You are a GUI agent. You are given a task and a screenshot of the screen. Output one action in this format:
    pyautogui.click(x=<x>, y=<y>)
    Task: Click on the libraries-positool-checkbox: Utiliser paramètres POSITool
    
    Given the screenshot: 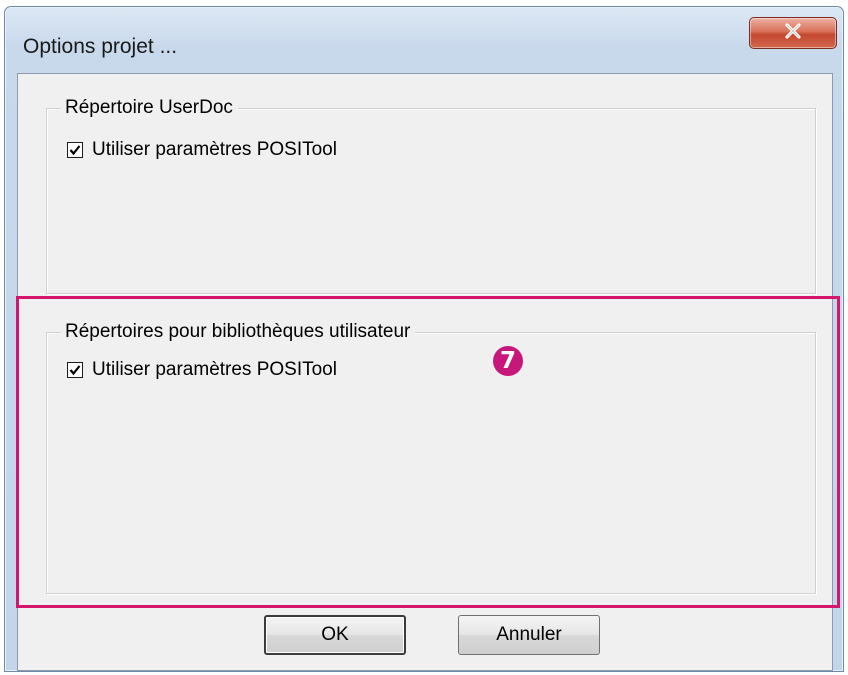 What is the action you would take?
    pyautogui.click(x=202, y=370)
    